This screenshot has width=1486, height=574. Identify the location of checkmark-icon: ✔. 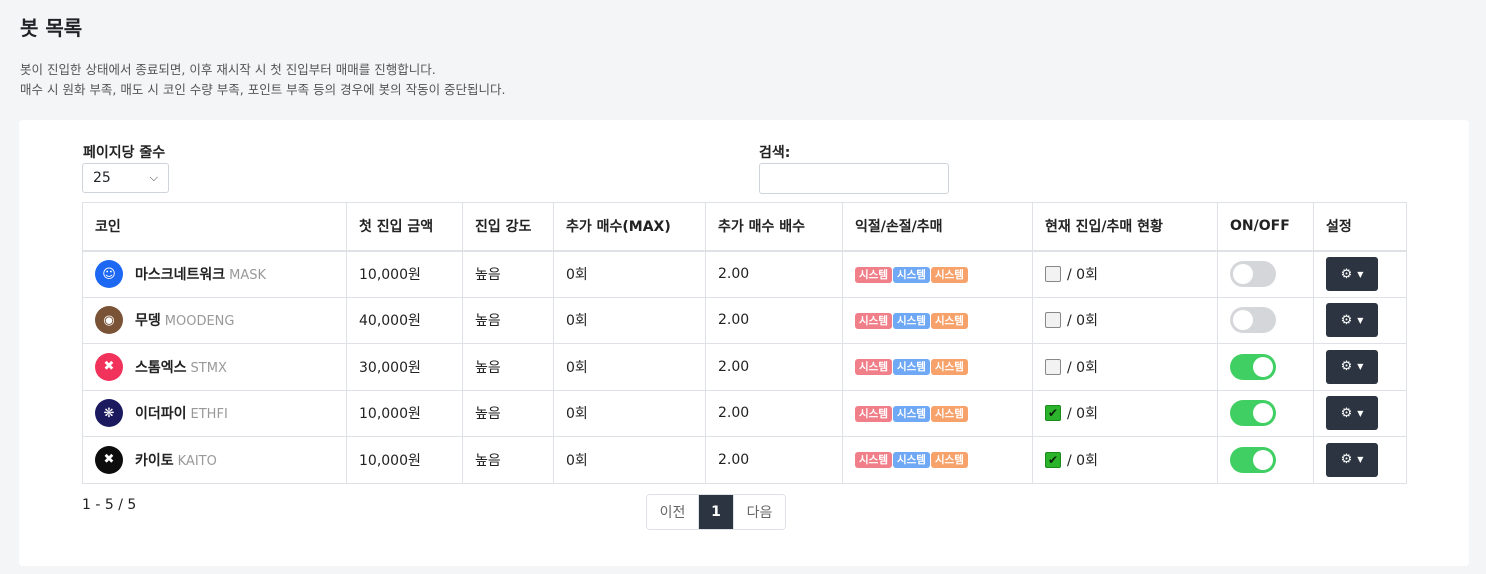
(1053, 459).